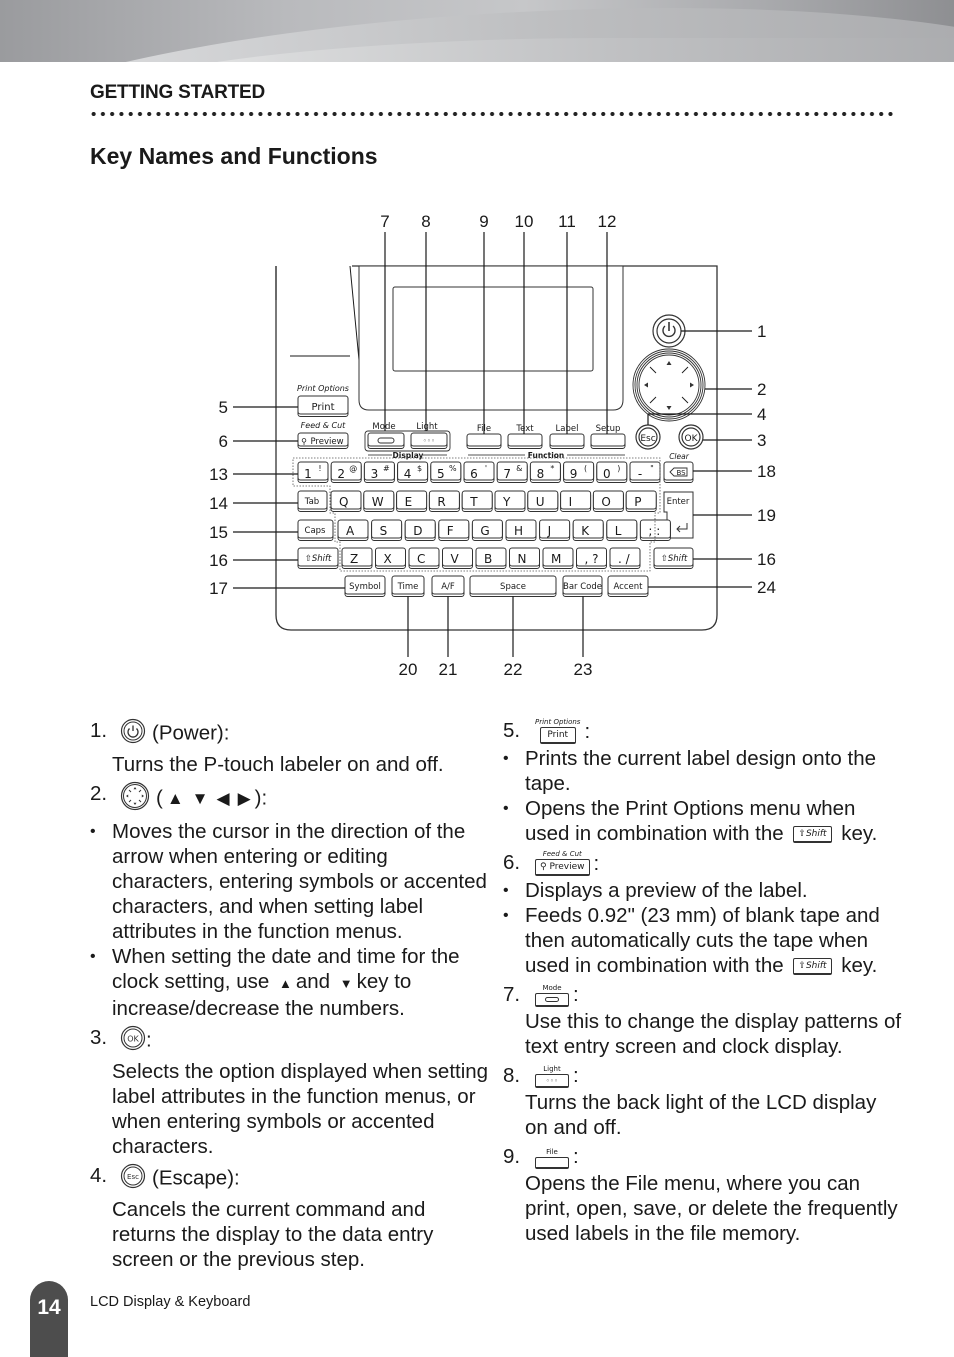 The height and width of the screenshot is (1357, 954). What do you see at coordinates (223, 441) in the screenshot?
I see `callout-number: 6` at bounding box center [223, 441].